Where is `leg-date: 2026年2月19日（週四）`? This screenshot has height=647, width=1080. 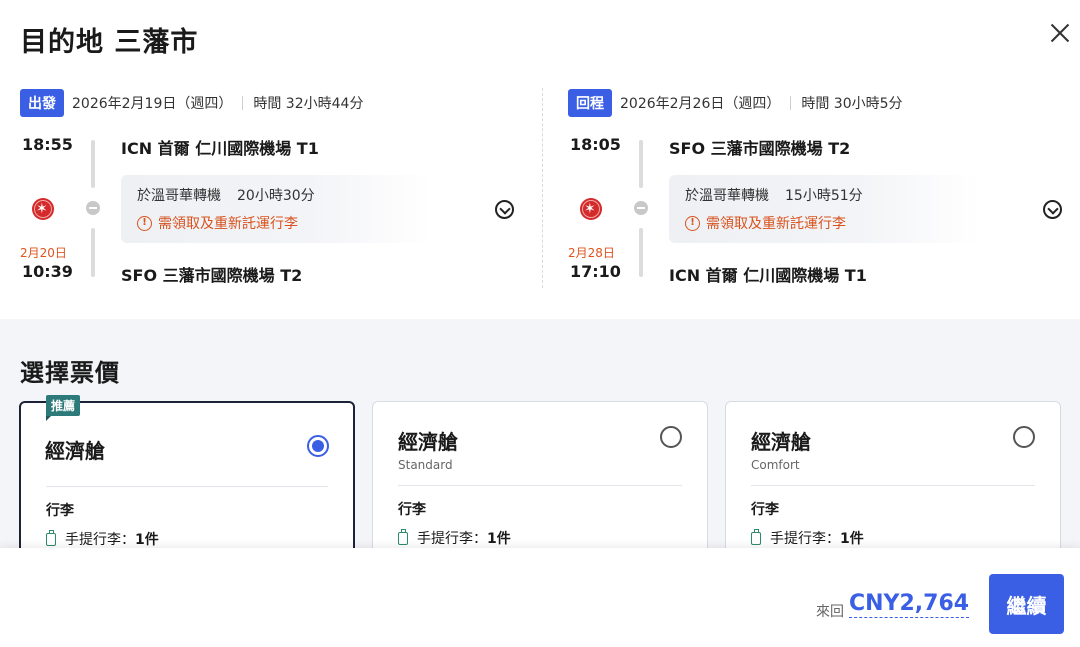
leg-date: 2026年2月19日（週四） is located at coordinates (152, 103).